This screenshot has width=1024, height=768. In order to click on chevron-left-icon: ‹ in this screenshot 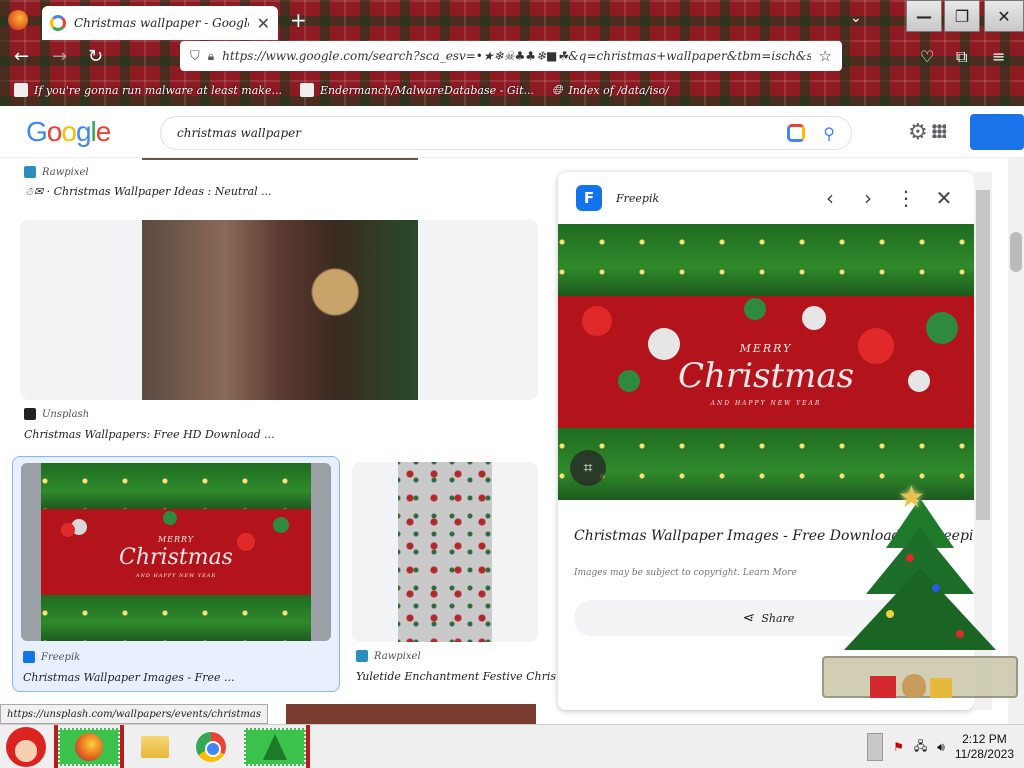, I will do `click(830, 198)`.